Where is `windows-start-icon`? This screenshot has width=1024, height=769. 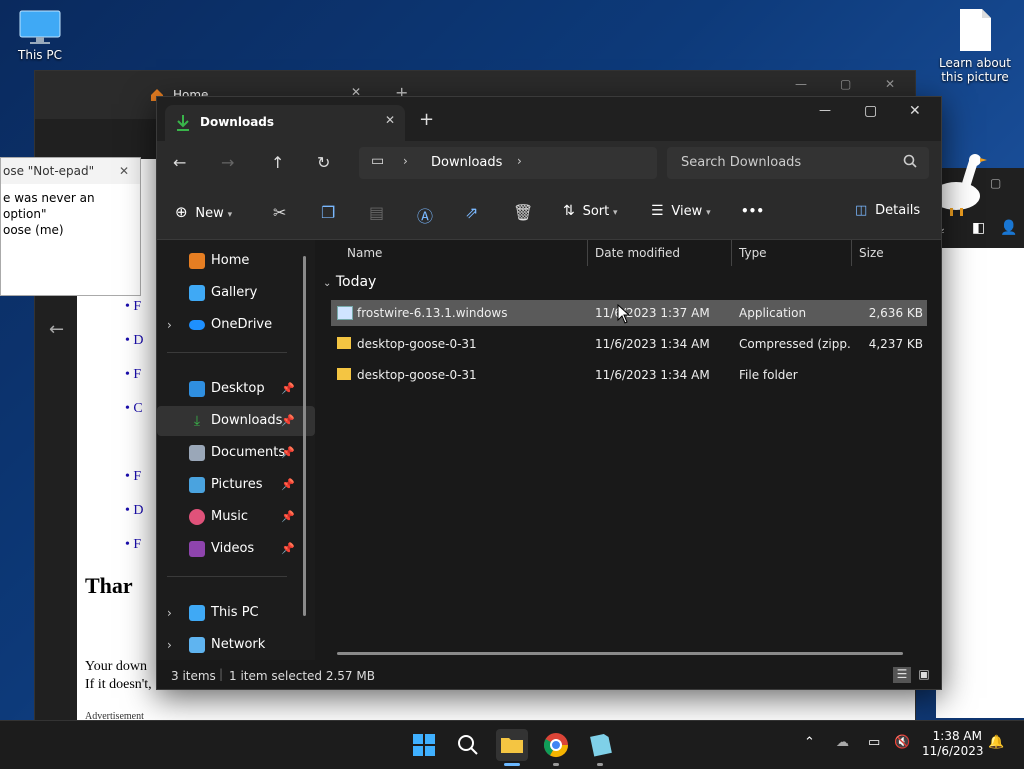
windows-start-icon is located at coordinates (424, 745).